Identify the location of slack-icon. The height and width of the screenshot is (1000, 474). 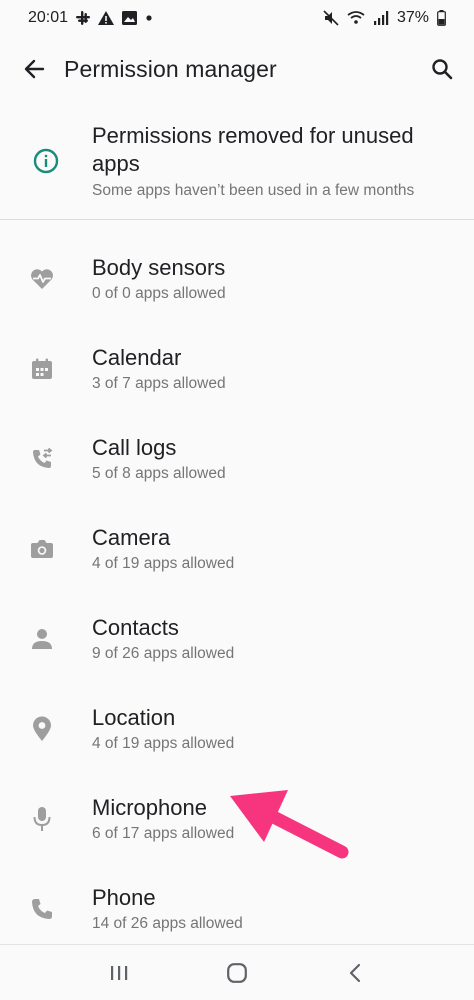
(83, 18).